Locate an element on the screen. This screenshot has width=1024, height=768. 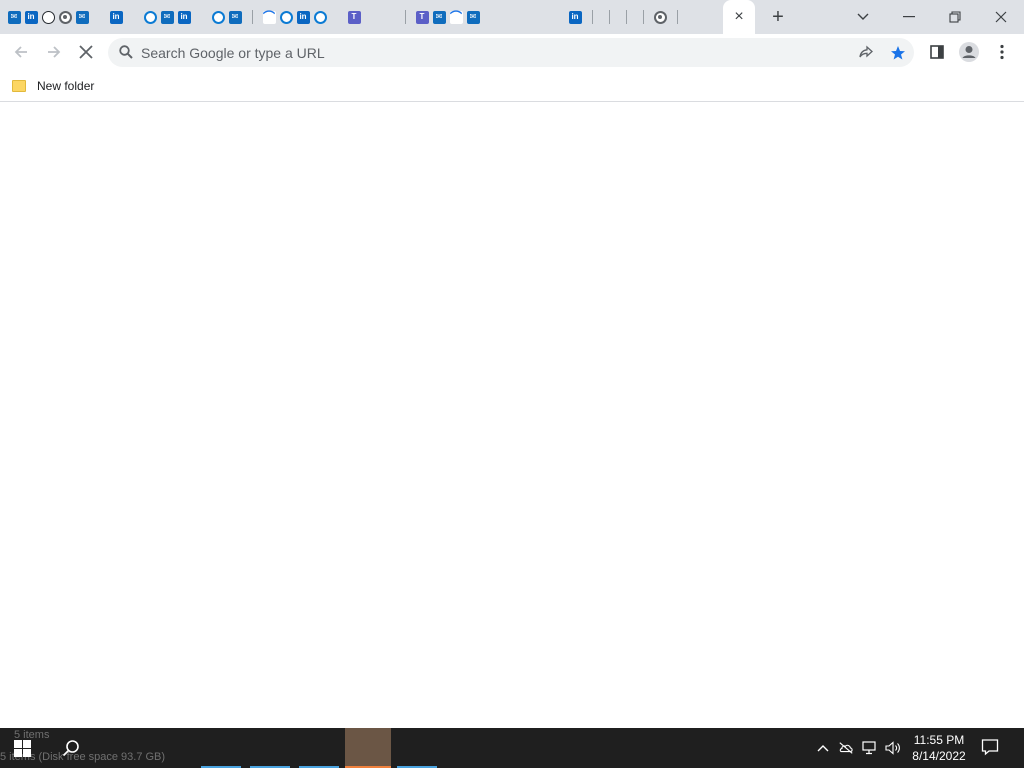
bookmarks-bar: New folder is located at coordinates (512, 86).